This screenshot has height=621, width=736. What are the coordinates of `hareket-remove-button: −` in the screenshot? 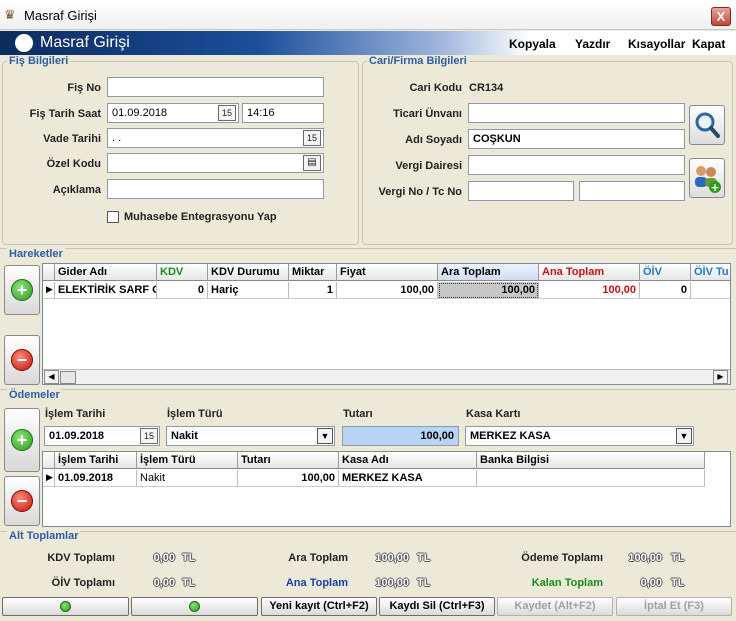 It's located at (22, 360).